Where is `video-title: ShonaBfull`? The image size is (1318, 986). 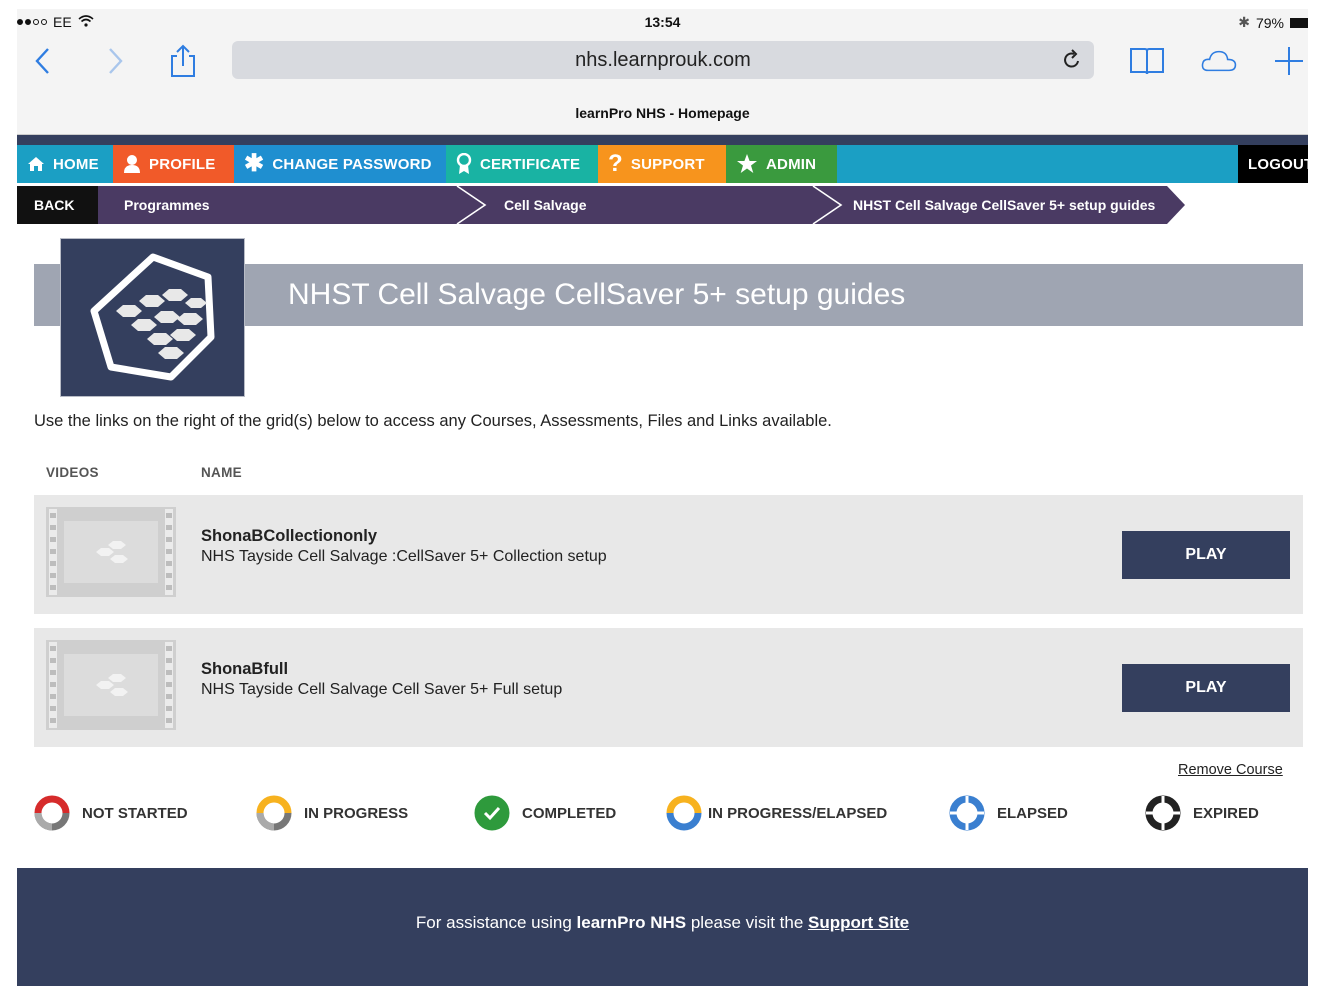
video-title: ShonaBfull is located at coordinates (245, 669).